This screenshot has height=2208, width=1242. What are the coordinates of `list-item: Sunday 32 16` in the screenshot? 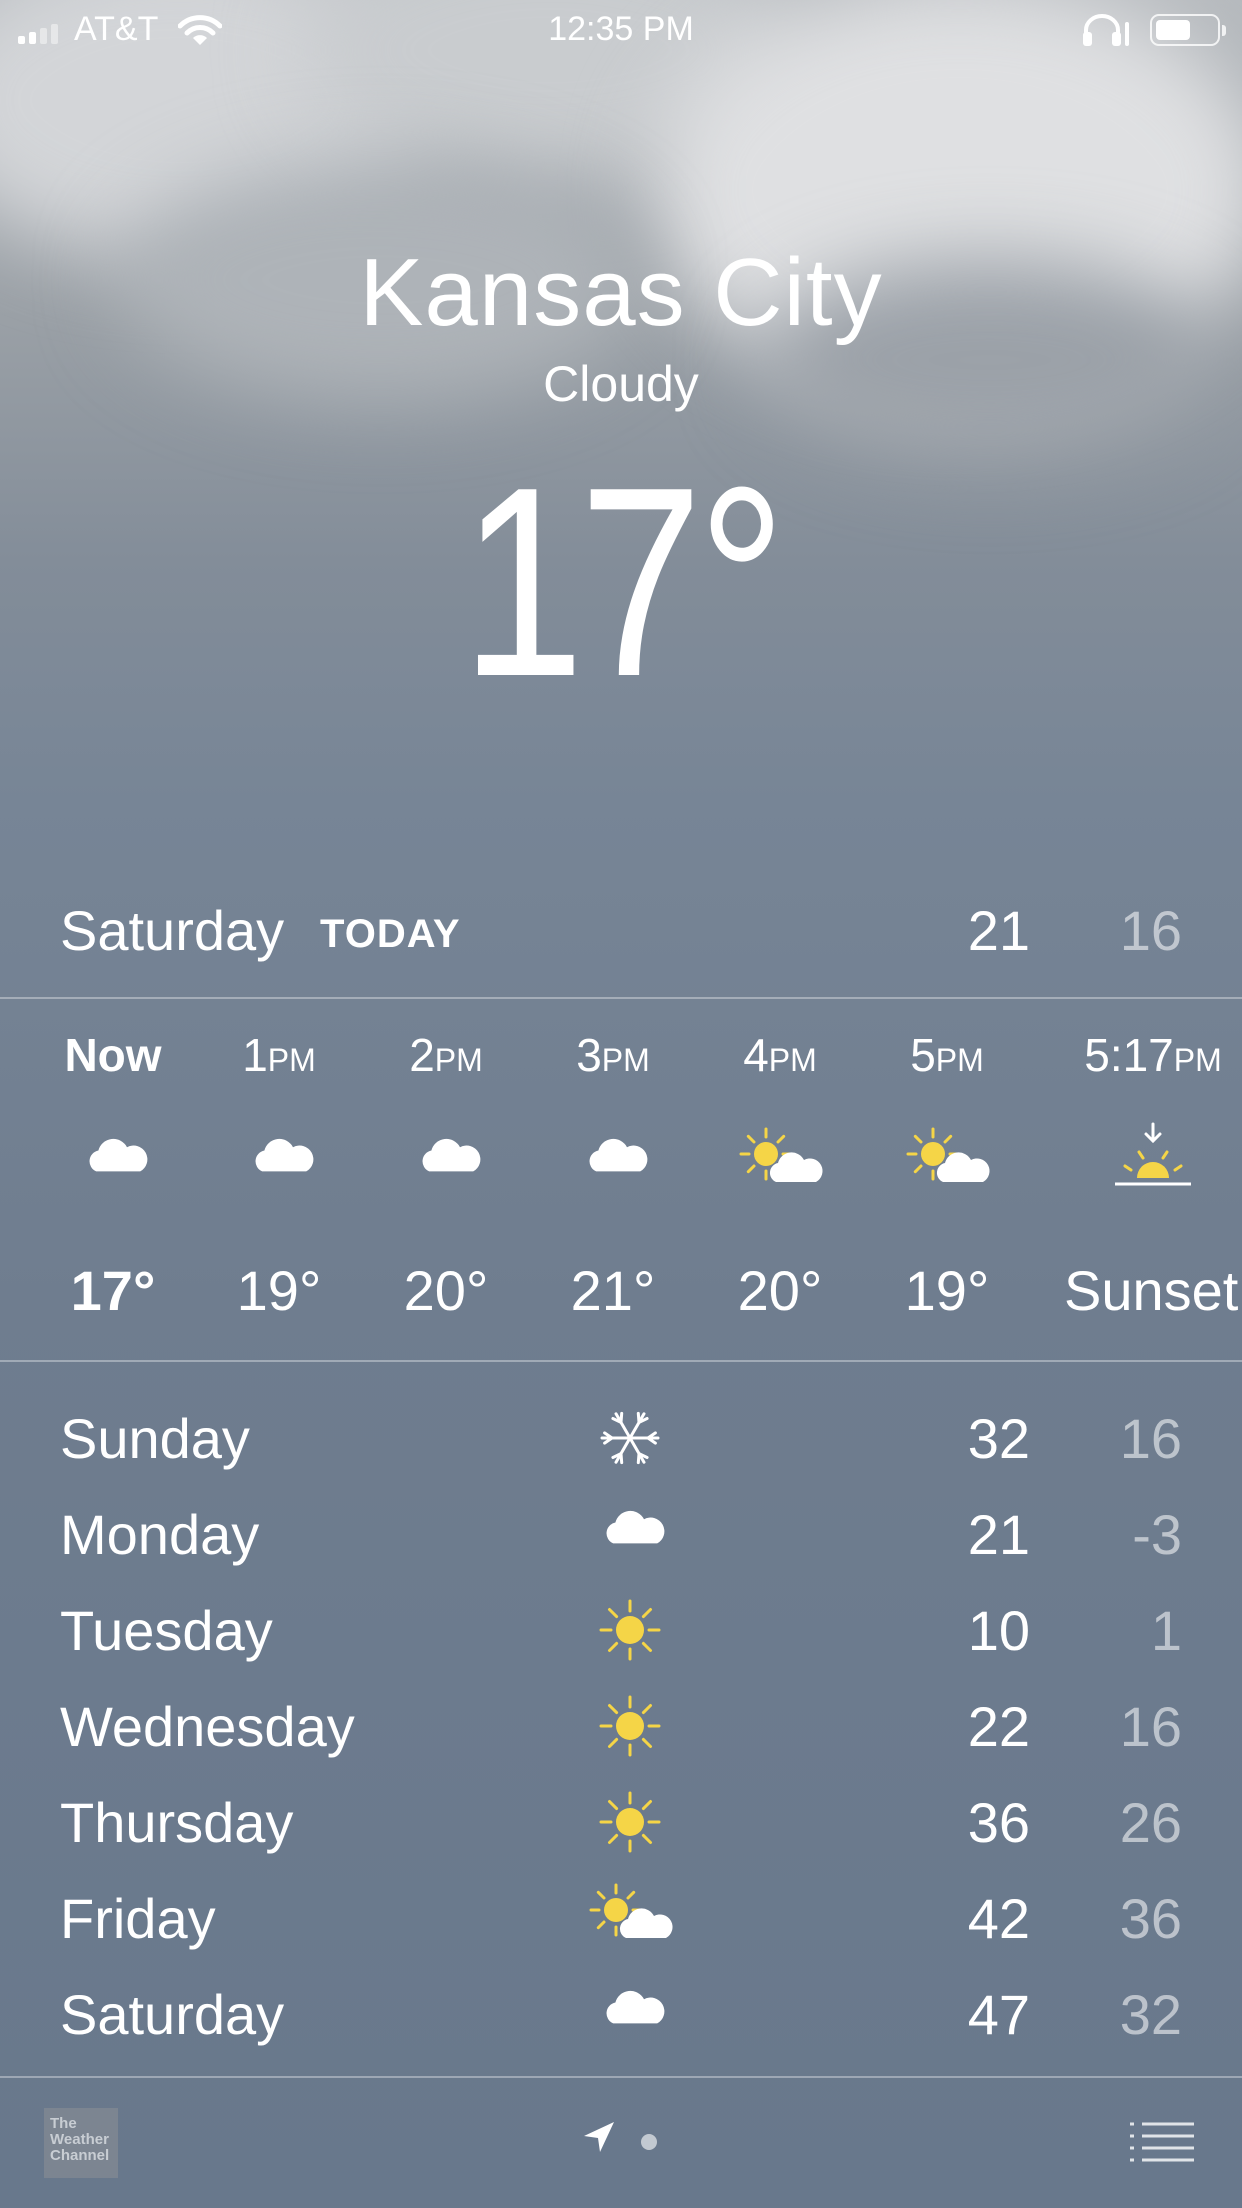 It's located at (621, 1446).